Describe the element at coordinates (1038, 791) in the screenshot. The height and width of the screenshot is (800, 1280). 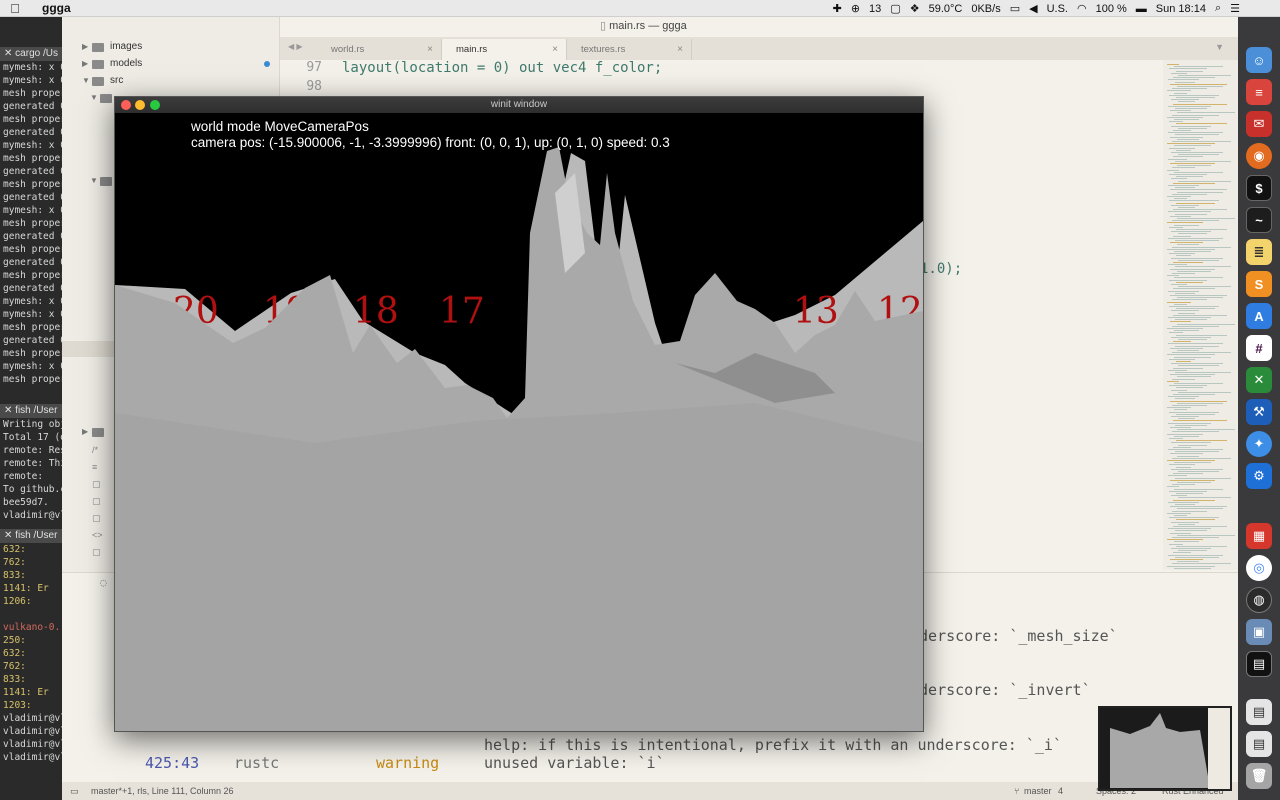
I see `git-branch: master` at that location.